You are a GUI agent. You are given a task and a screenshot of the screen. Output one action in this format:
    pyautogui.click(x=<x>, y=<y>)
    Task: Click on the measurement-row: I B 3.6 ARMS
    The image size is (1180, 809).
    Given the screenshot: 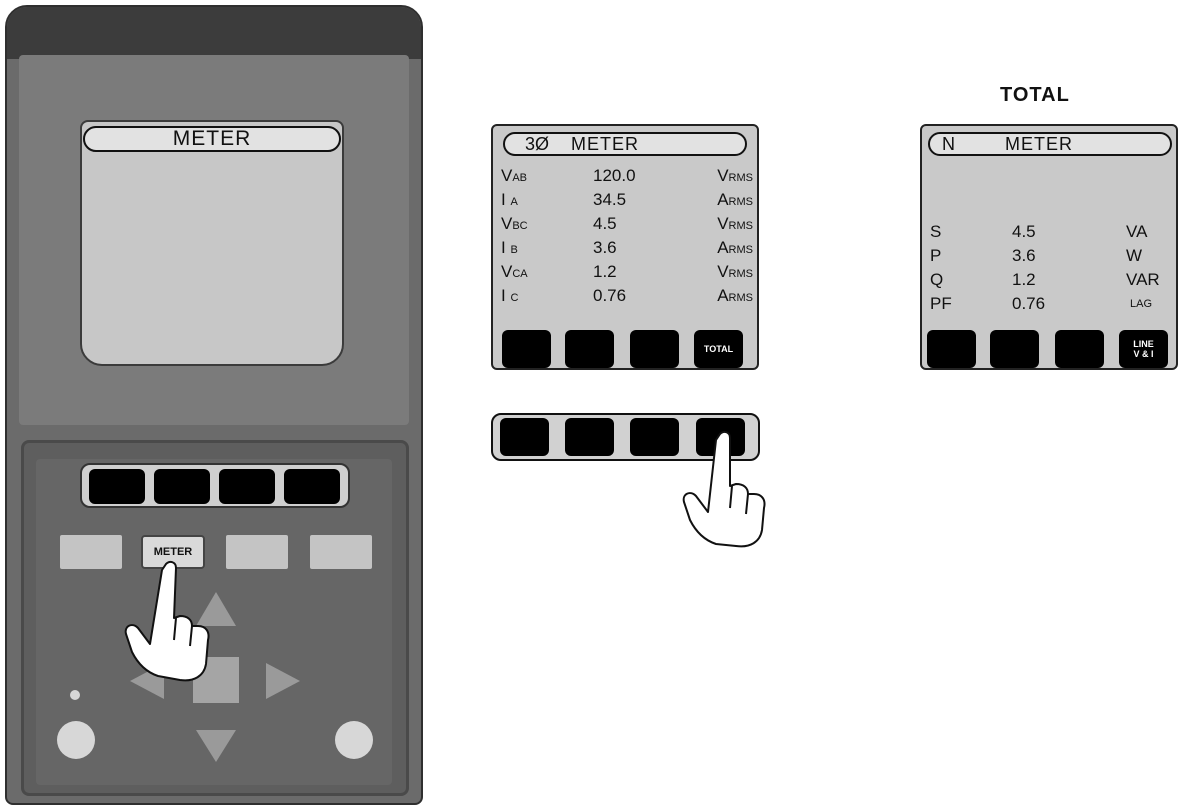 What is the action you would take?
    pyautogui.click(x=627, y=250)
    